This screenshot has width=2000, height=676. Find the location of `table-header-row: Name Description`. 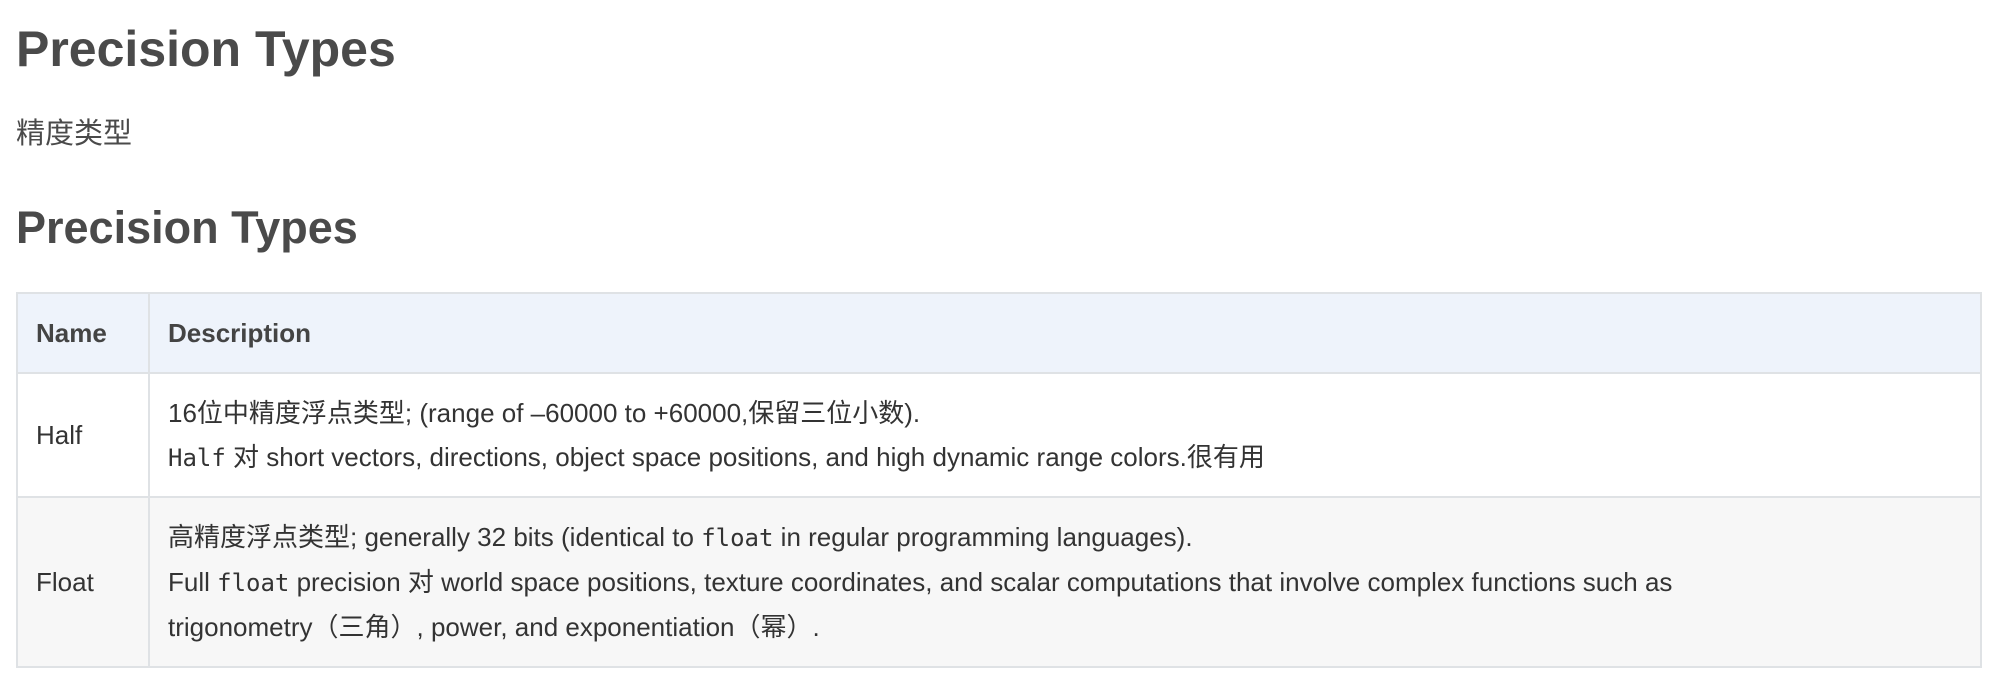

table-header-row: Name Description is located at coordinates (999, 333).